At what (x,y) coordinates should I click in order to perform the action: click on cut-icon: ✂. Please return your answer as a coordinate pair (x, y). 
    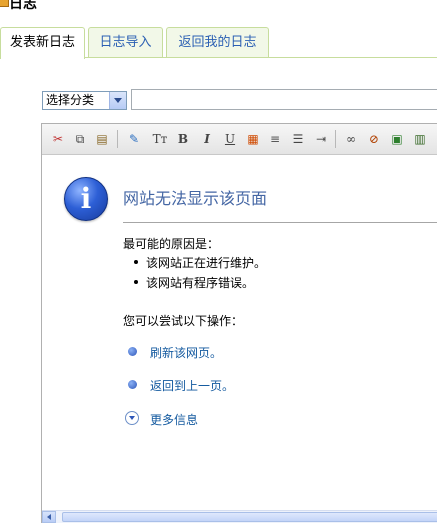
    Looking at the image, I should click on (58, 139).